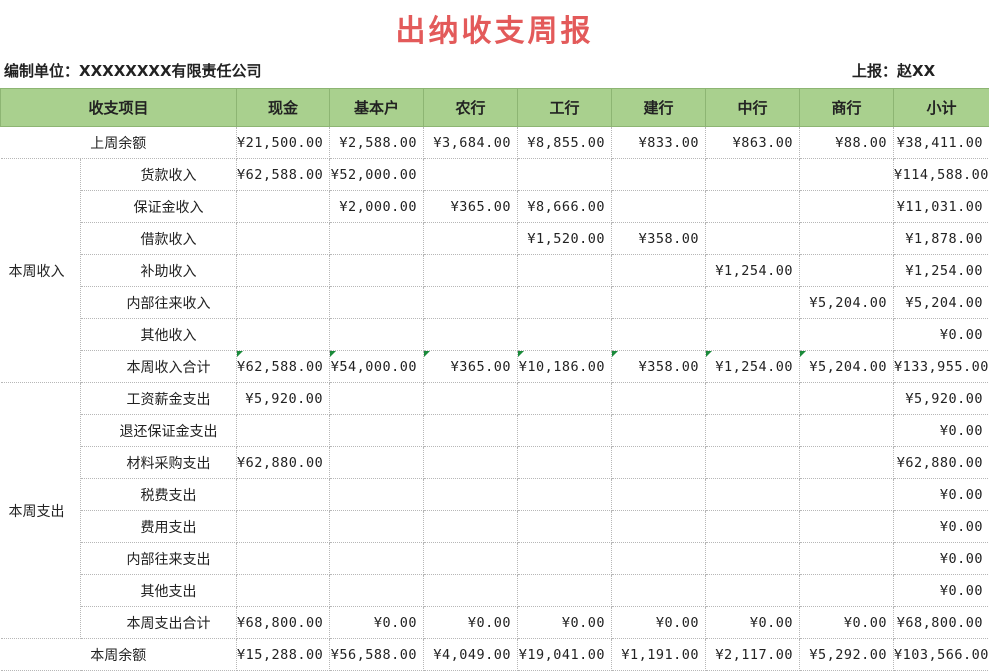  I want to click on value-cell: ¥1,191.00, so click(659, 655).